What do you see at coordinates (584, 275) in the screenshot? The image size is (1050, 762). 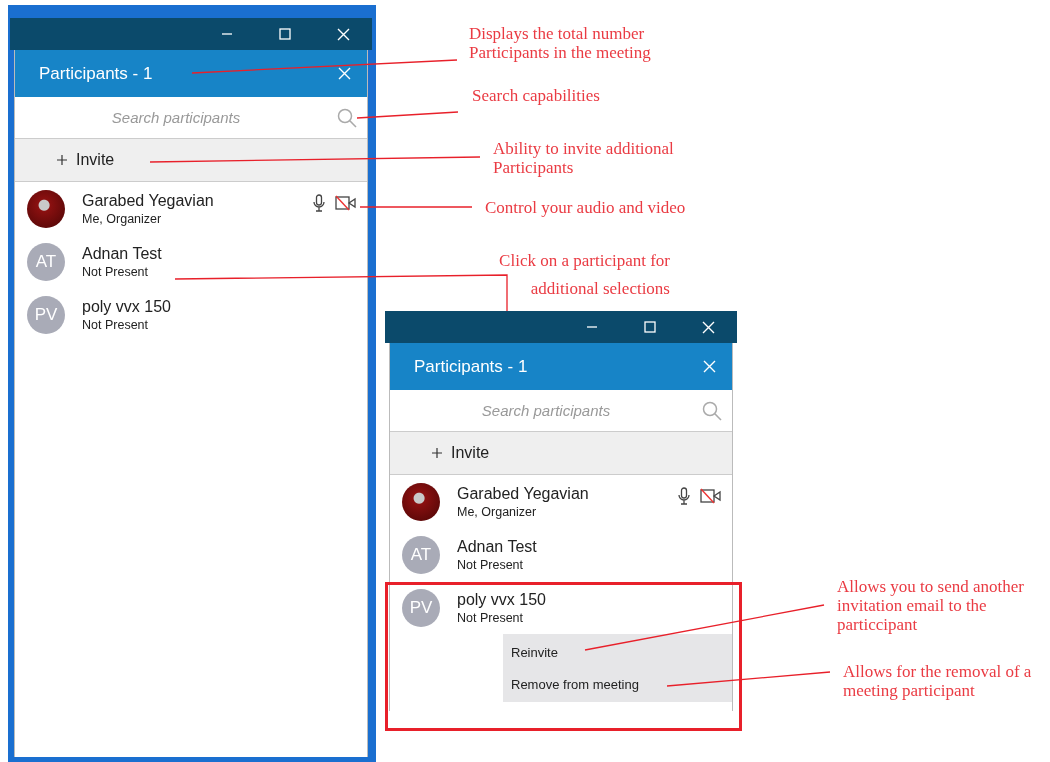 I see `callout-text: Click on a participant for additional selections` at bounding box center [584, 275].